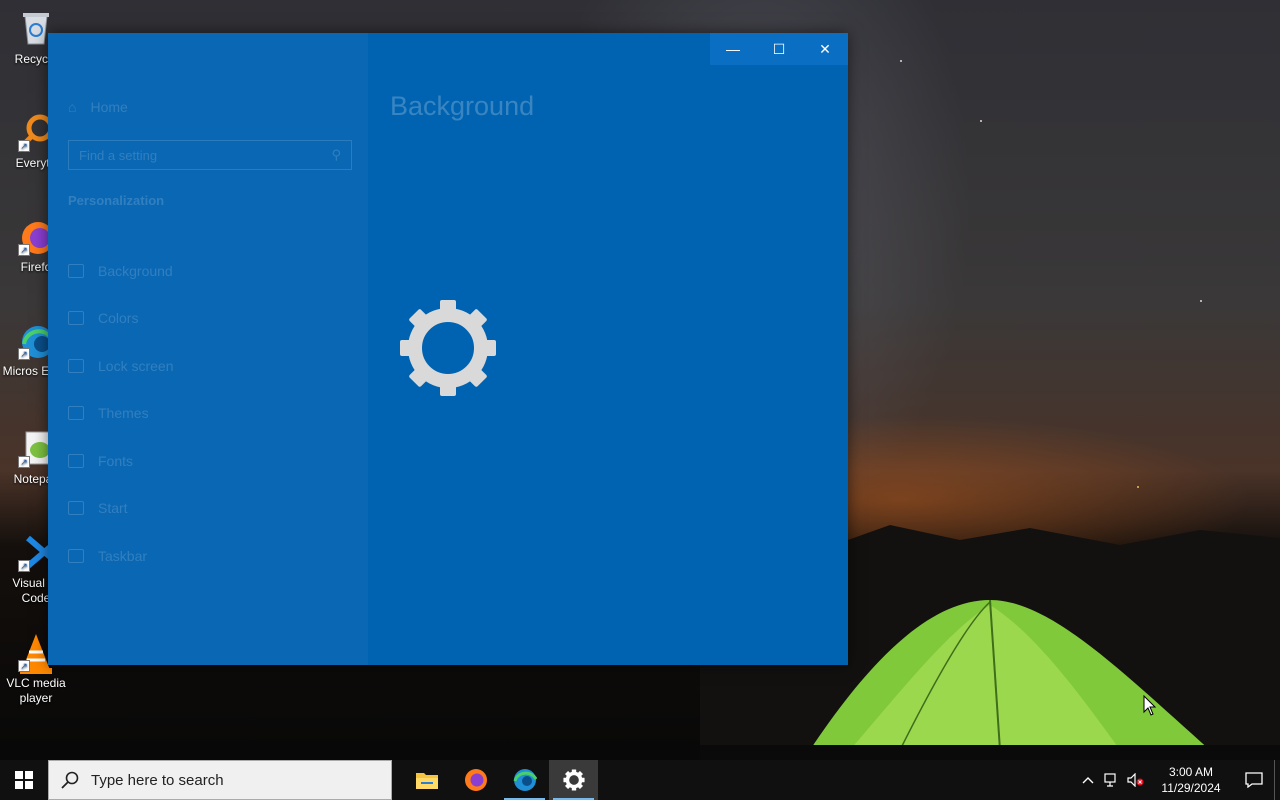  Describe the element at coordinates (72, 107) in the screenshot. I see `home-icon: ⌂` at that location.